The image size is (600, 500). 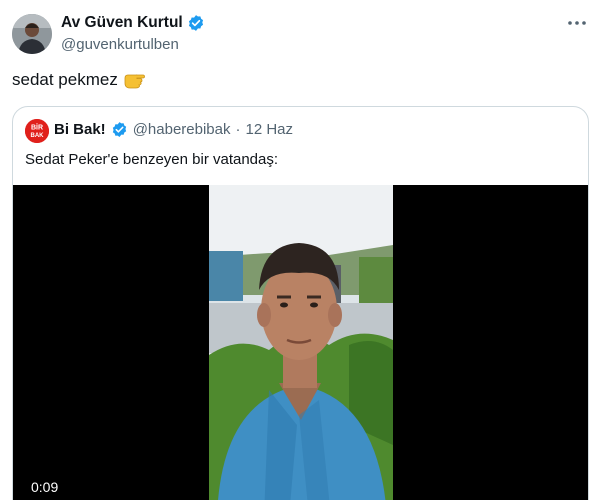 I want to click on tweet-body: sedat pekmez, so click(x=78, y=80).